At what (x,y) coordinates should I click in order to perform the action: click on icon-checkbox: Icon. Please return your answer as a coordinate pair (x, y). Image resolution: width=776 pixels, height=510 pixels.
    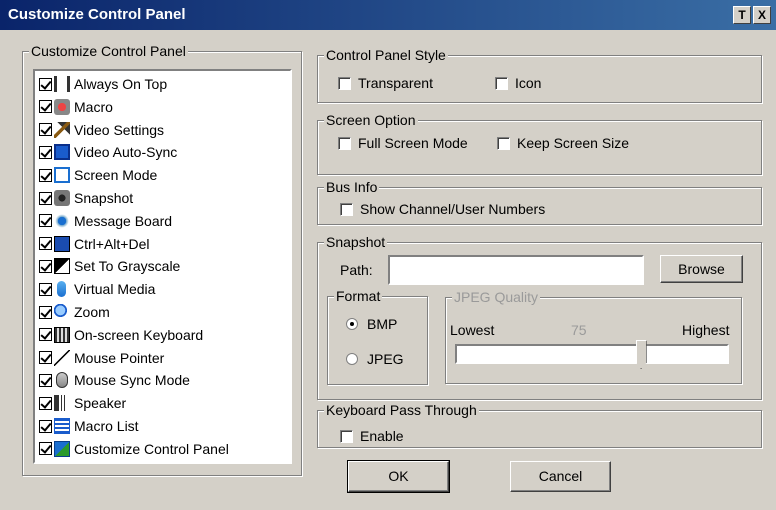
    Looking at the image, I should click on (518, 83).